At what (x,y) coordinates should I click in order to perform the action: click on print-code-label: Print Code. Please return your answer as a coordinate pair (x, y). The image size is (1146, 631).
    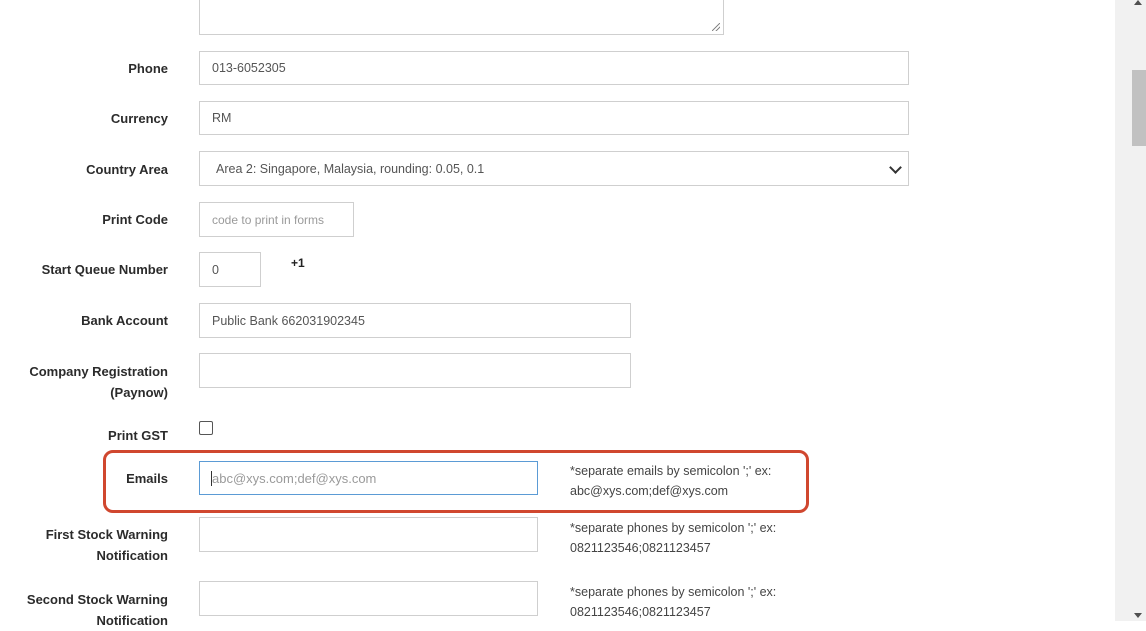
    Looking at the image, I should click on (135, 219).